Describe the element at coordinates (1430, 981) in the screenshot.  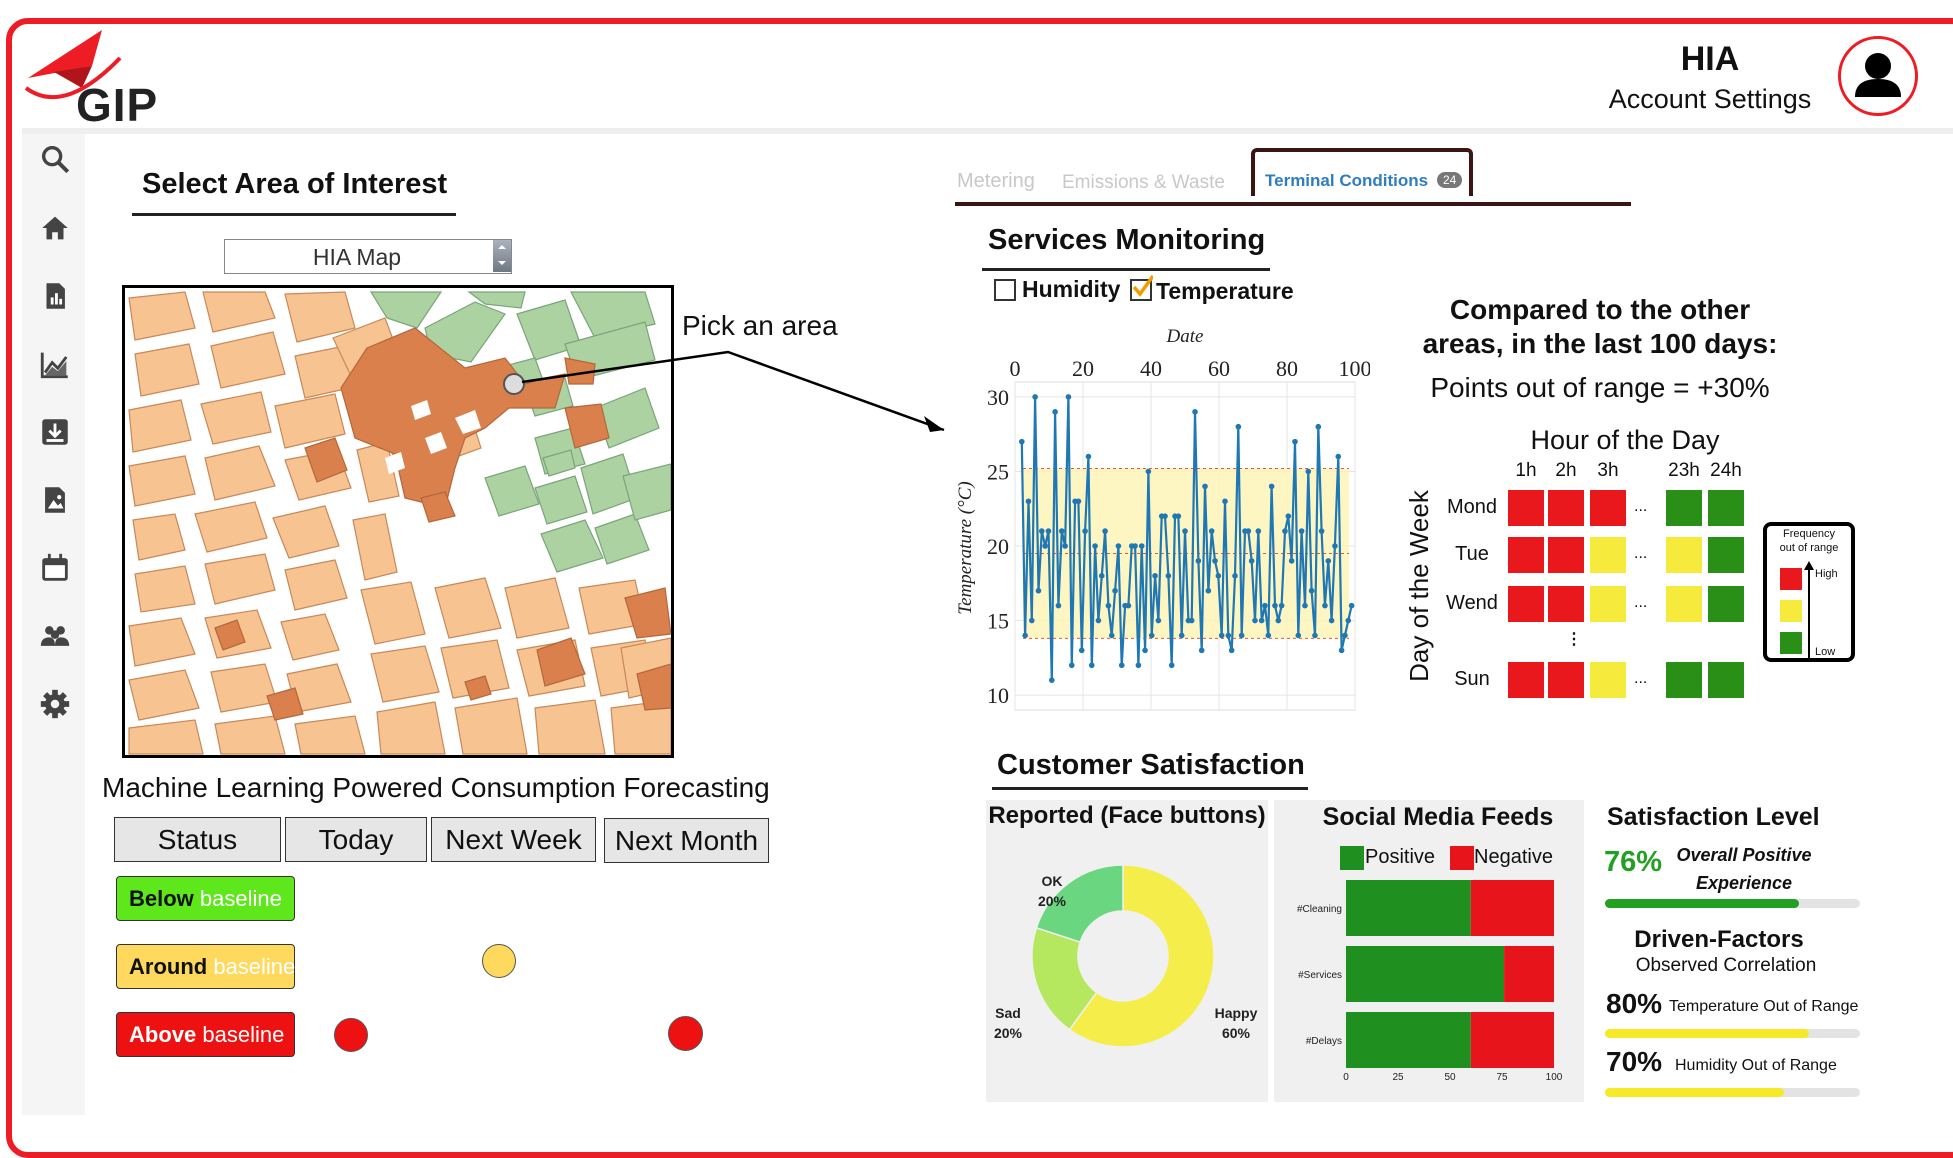
I see `social-bar-chart: #Cleaning #Services #Delays 0 25 50 75 100` at that location.